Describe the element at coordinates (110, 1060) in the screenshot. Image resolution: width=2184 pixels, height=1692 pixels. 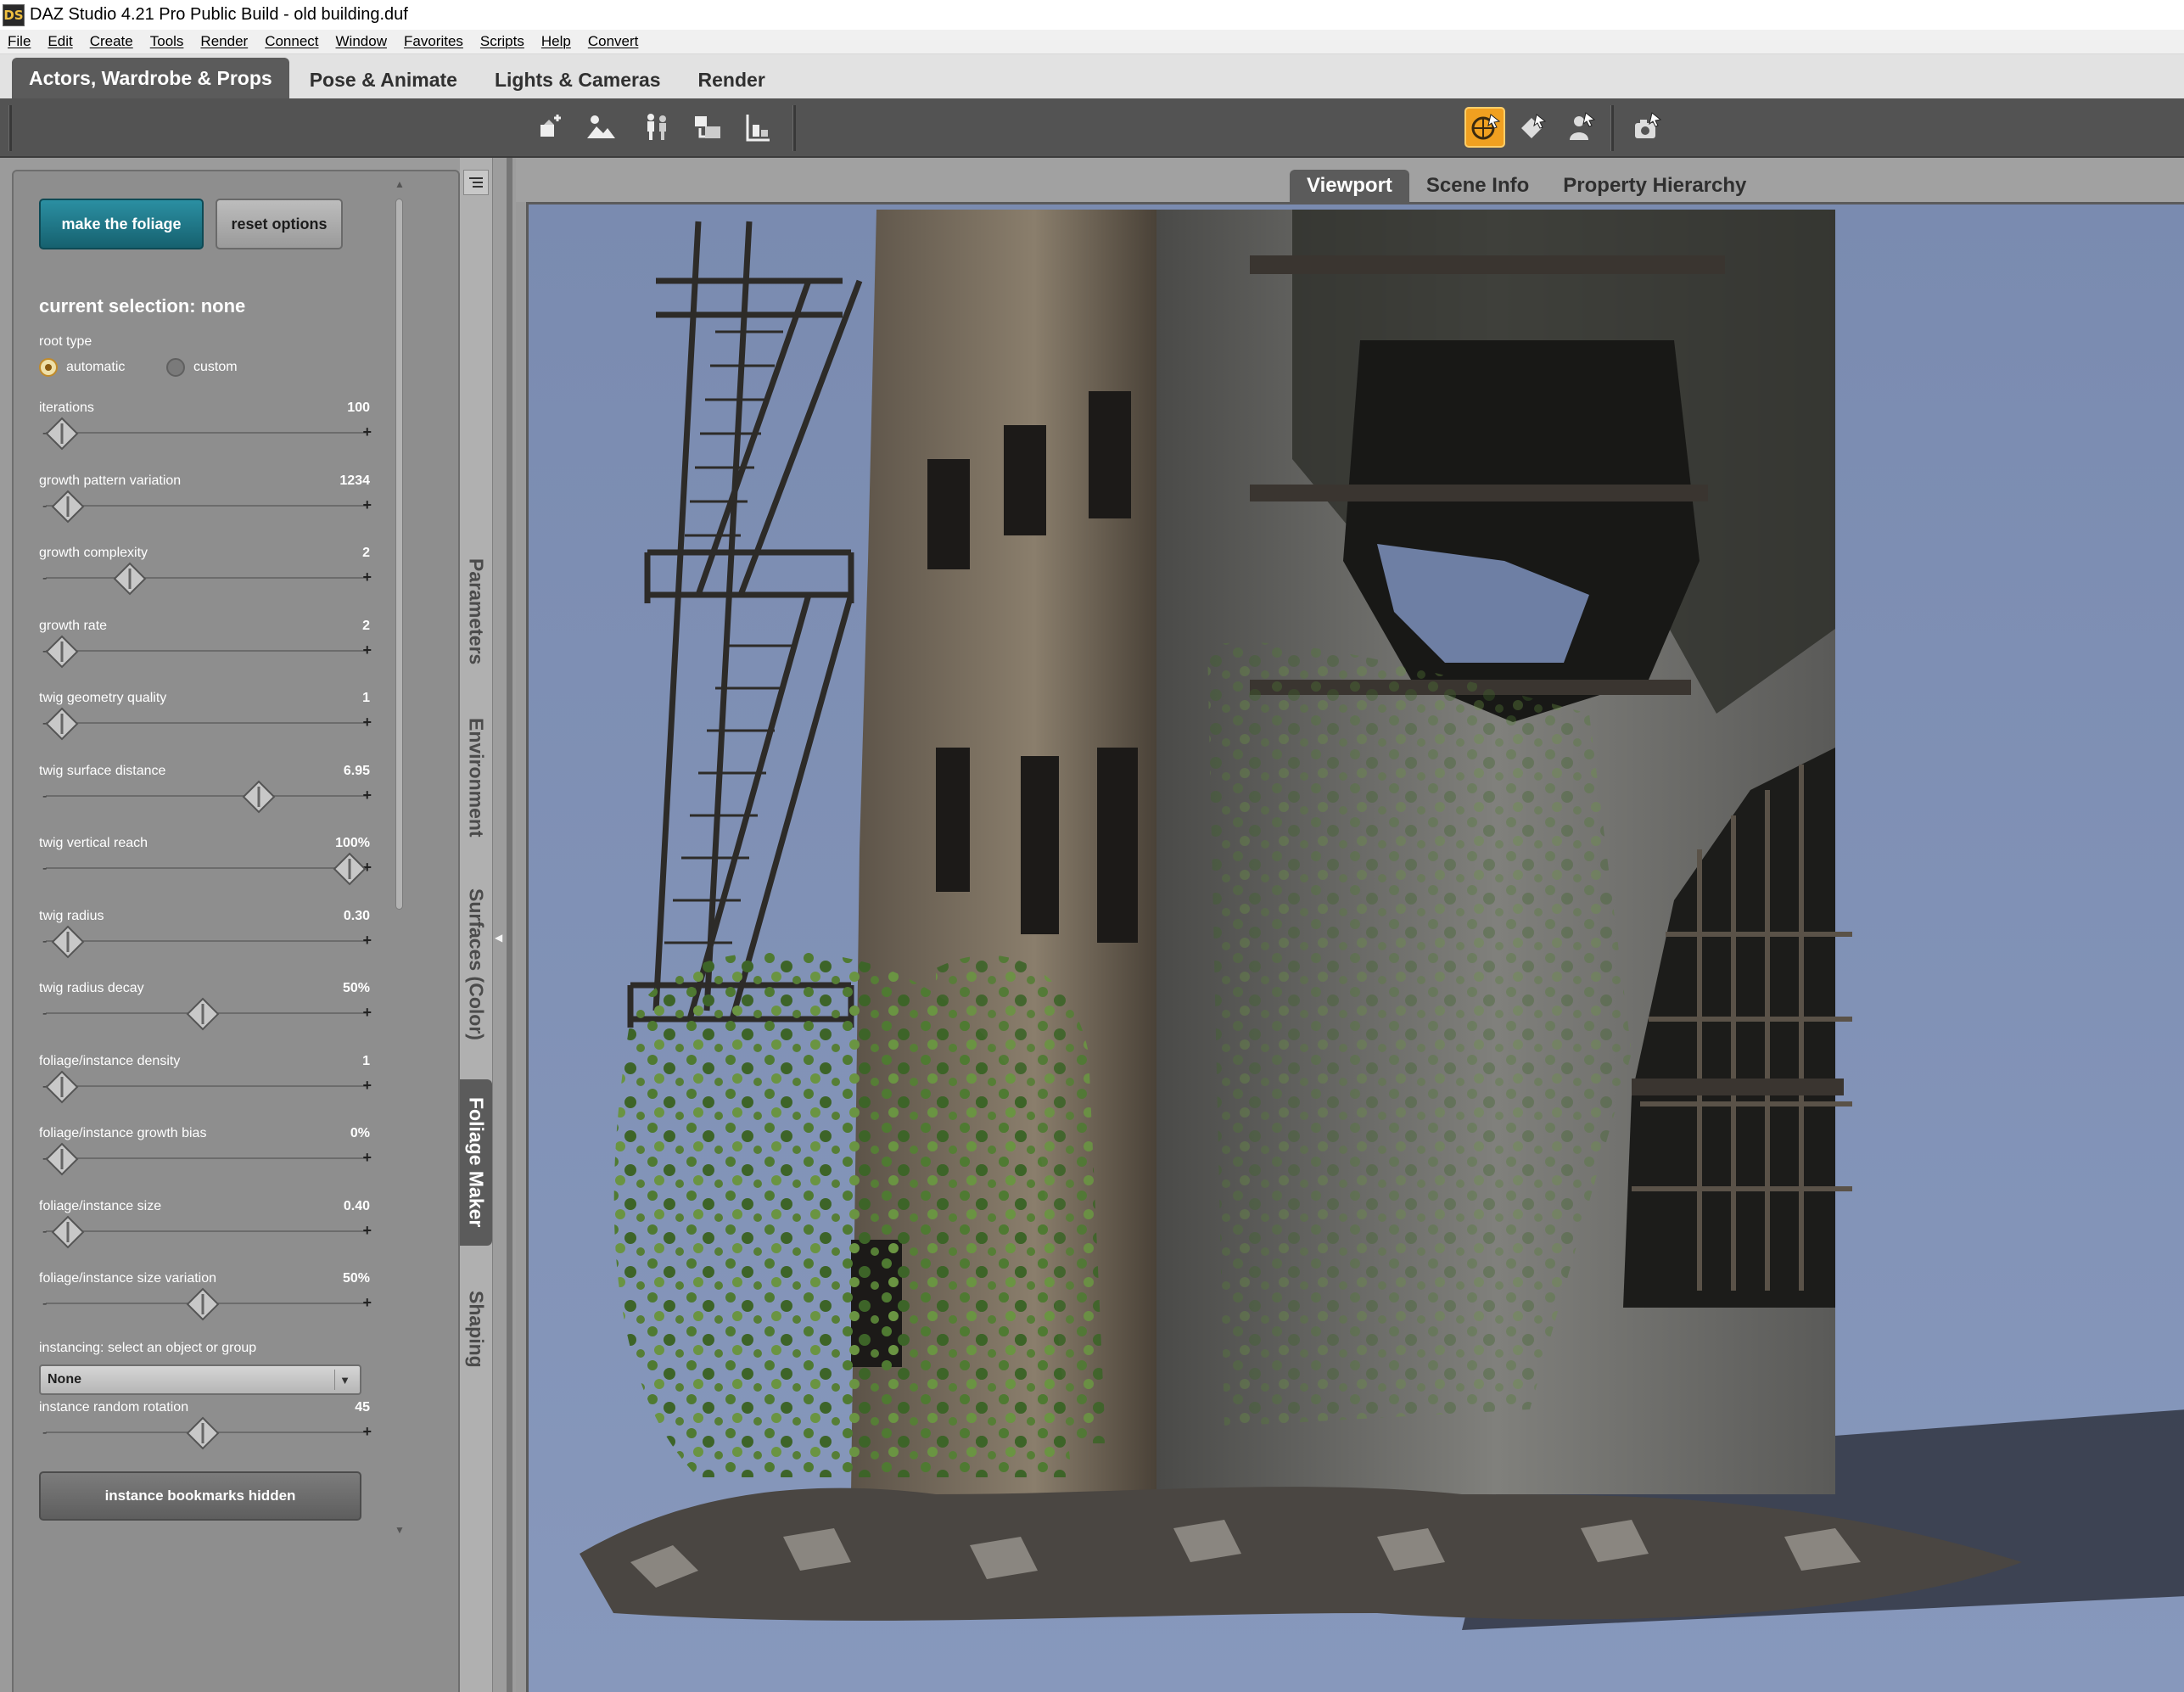
I see `param-label: foliage/instance density` at that location.